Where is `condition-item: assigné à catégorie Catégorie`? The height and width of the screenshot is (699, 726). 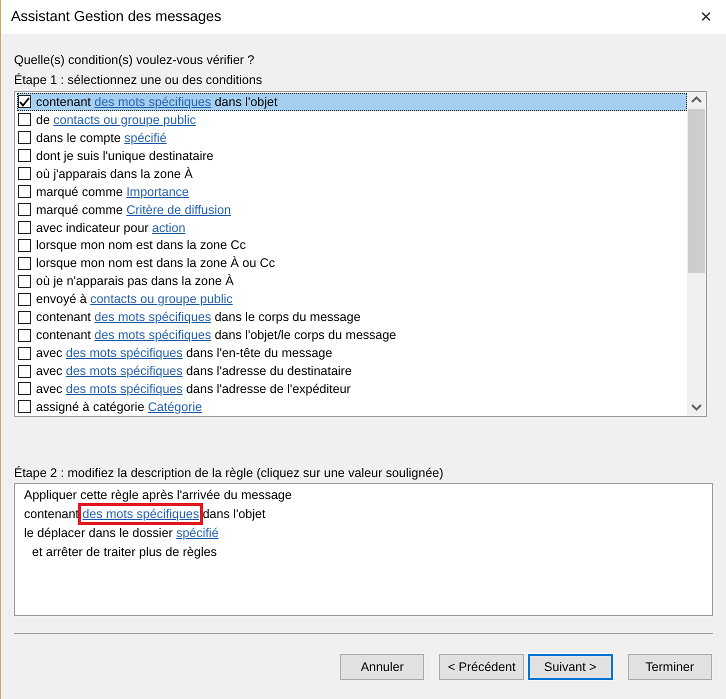 condition-item: assigné à catégorie Catégorie is located at coordinates (352, 407).